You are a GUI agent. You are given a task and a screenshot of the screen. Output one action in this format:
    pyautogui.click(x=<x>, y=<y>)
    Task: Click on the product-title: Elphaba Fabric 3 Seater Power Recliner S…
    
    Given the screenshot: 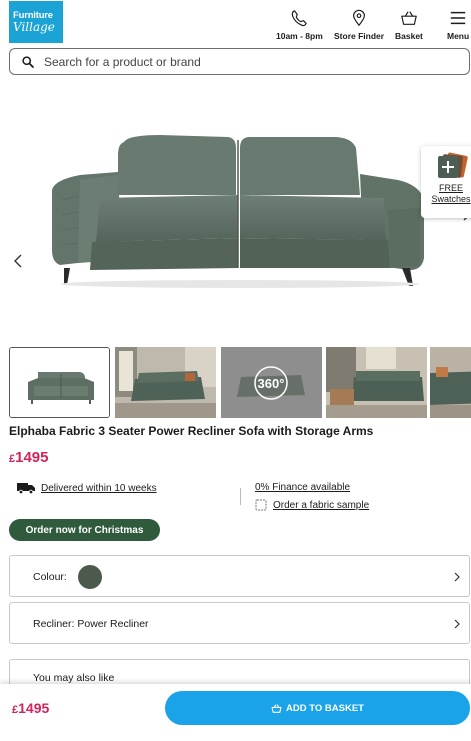 What is the action you would take?
    pyautogui.click(x=191, y=431)
    